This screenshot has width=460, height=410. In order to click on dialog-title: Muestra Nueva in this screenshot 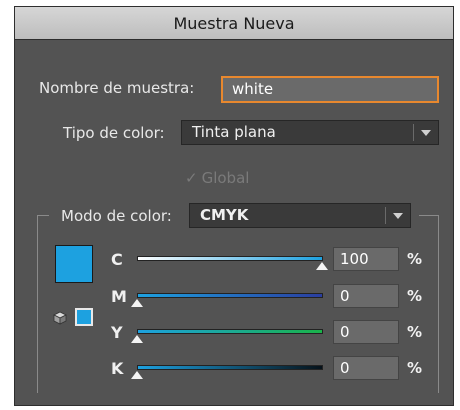, I will do `click(234, 23)`.